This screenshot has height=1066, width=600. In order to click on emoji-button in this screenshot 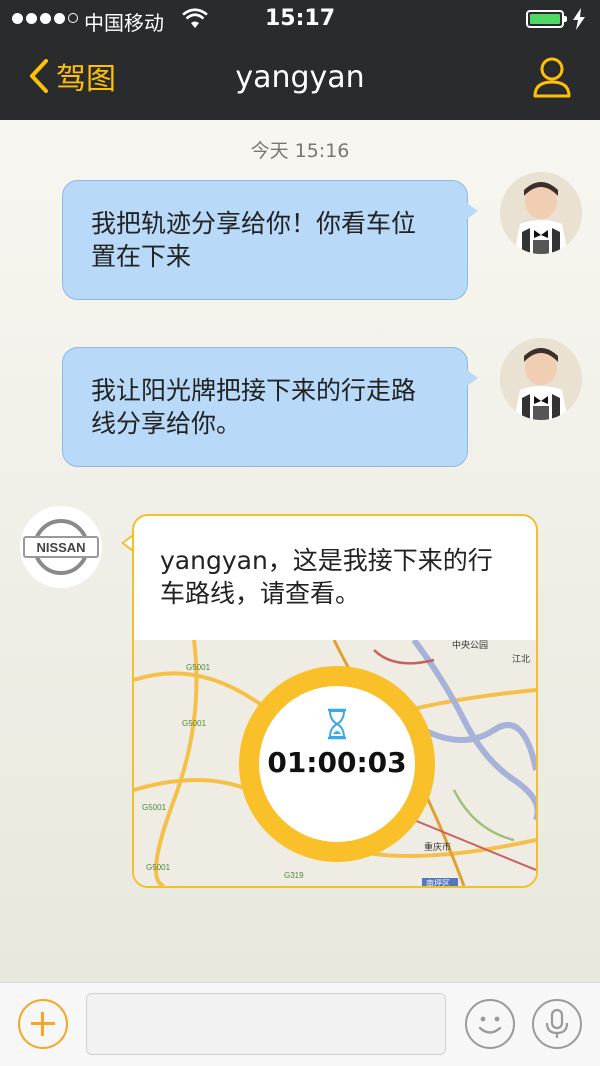, I will do `click(490, 1024)`.